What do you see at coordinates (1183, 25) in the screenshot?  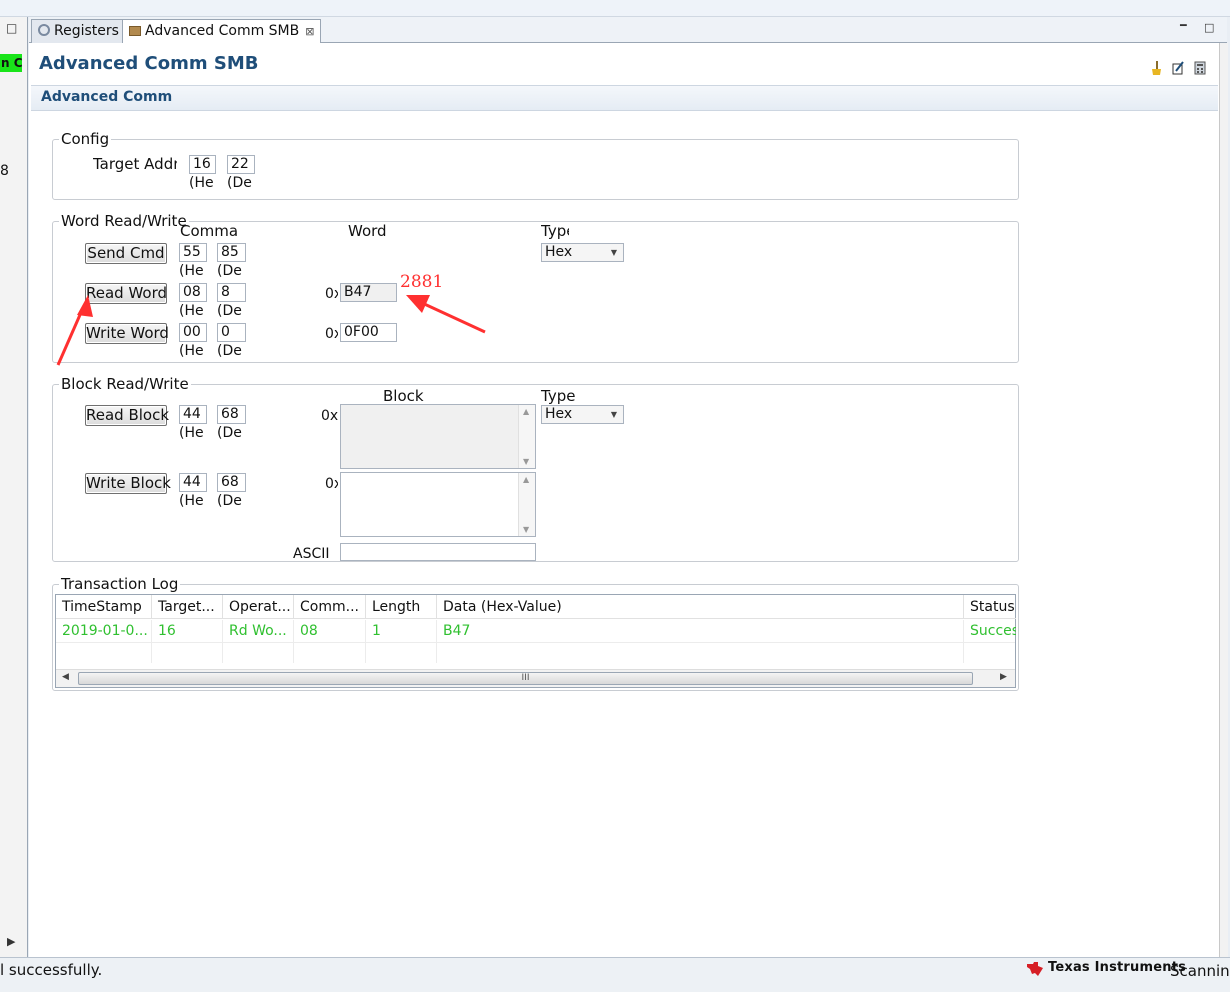 I see `minimize-view-icon: ━` at bounding box center [1183, 25].